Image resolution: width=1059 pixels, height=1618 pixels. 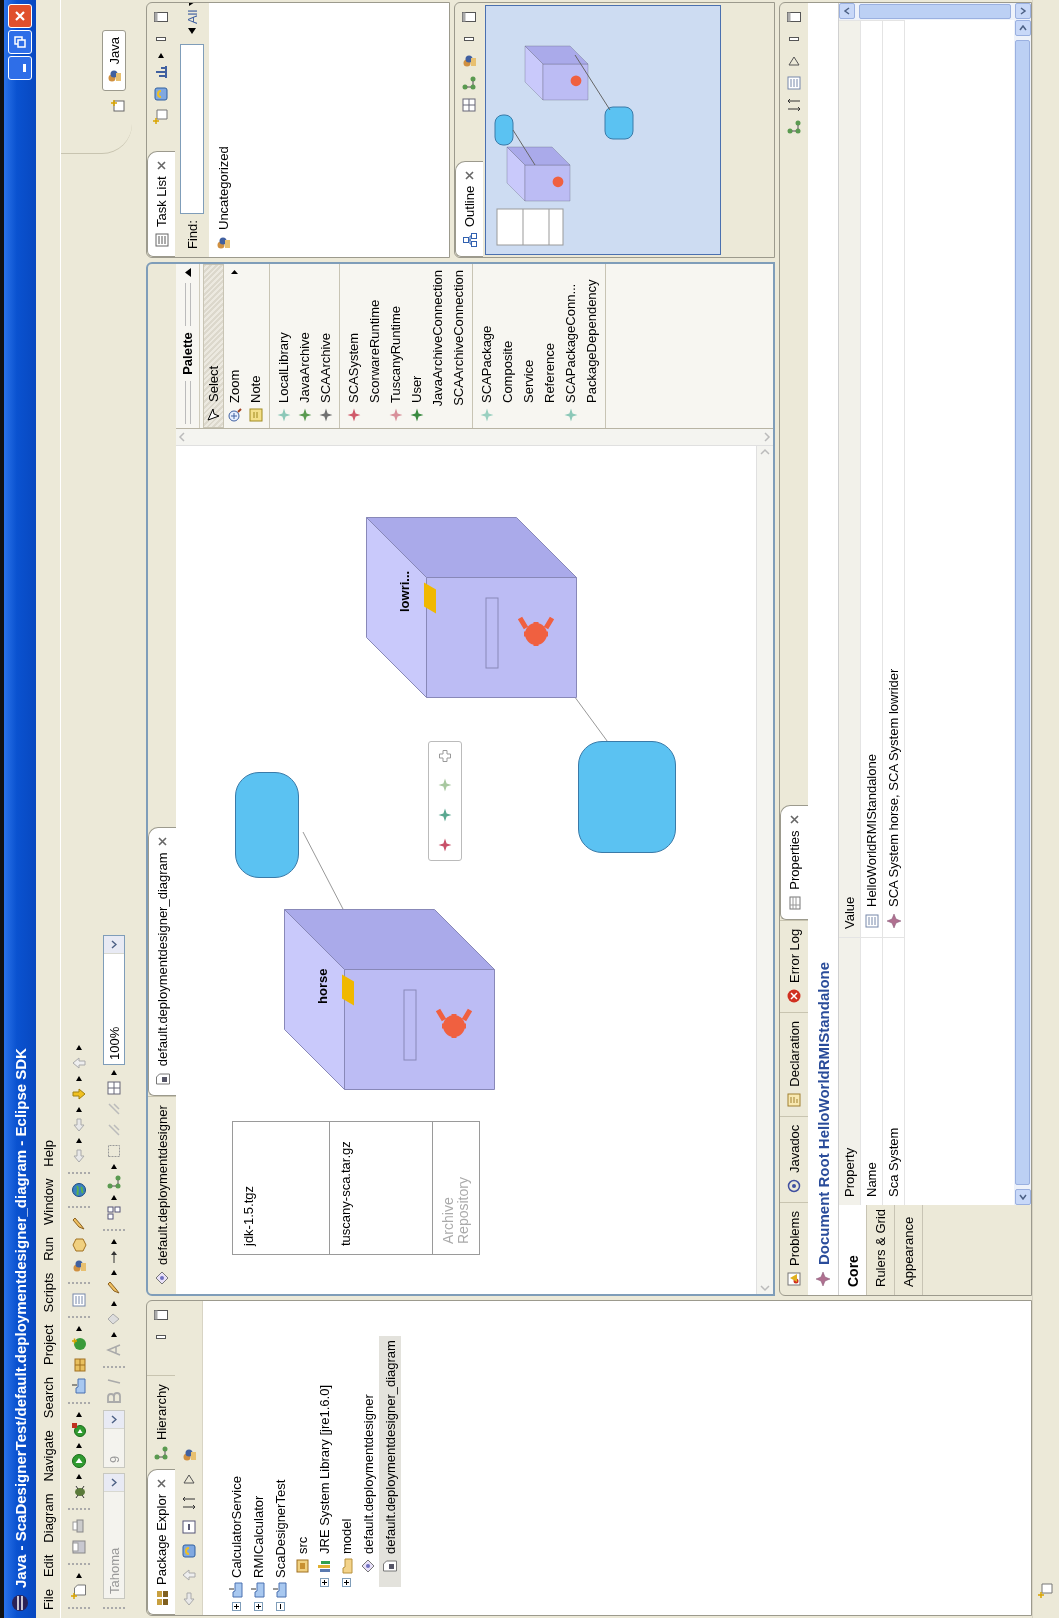 I want to click on palette-item: JavaArchiveConnection, so click(x=437, y=346).